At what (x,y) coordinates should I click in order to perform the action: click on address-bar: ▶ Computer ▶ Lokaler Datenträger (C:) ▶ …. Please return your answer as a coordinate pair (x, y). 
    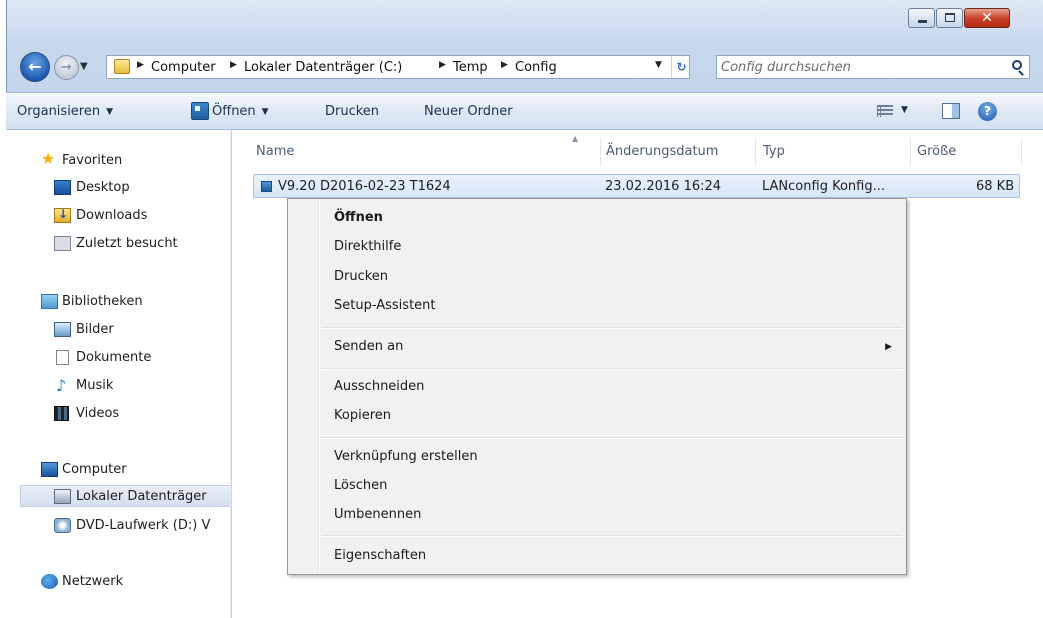
    Looking at the image, I should click on (398, 67).